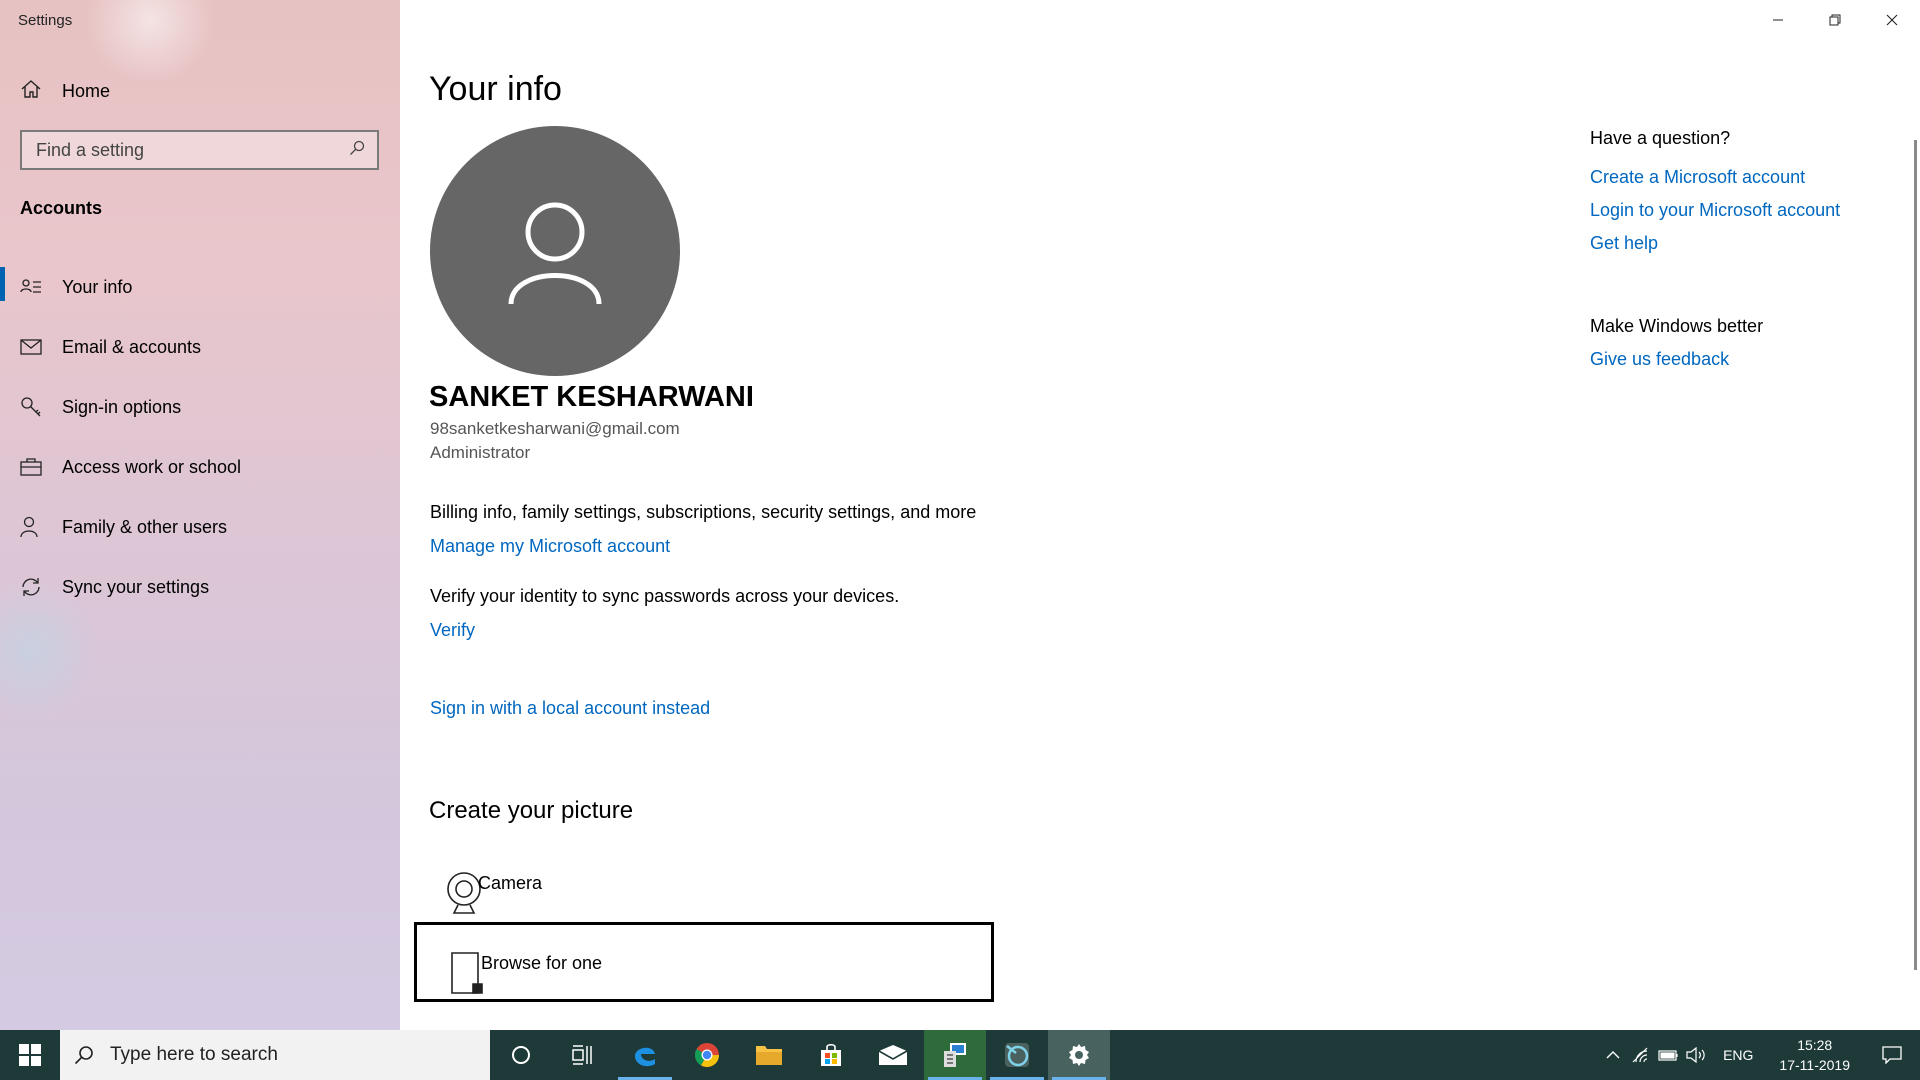  What do you see at coordinates (1815, 1045) in the screenshot?
I see `clock-time: 15:28` at bounding box center [1815, 1045].